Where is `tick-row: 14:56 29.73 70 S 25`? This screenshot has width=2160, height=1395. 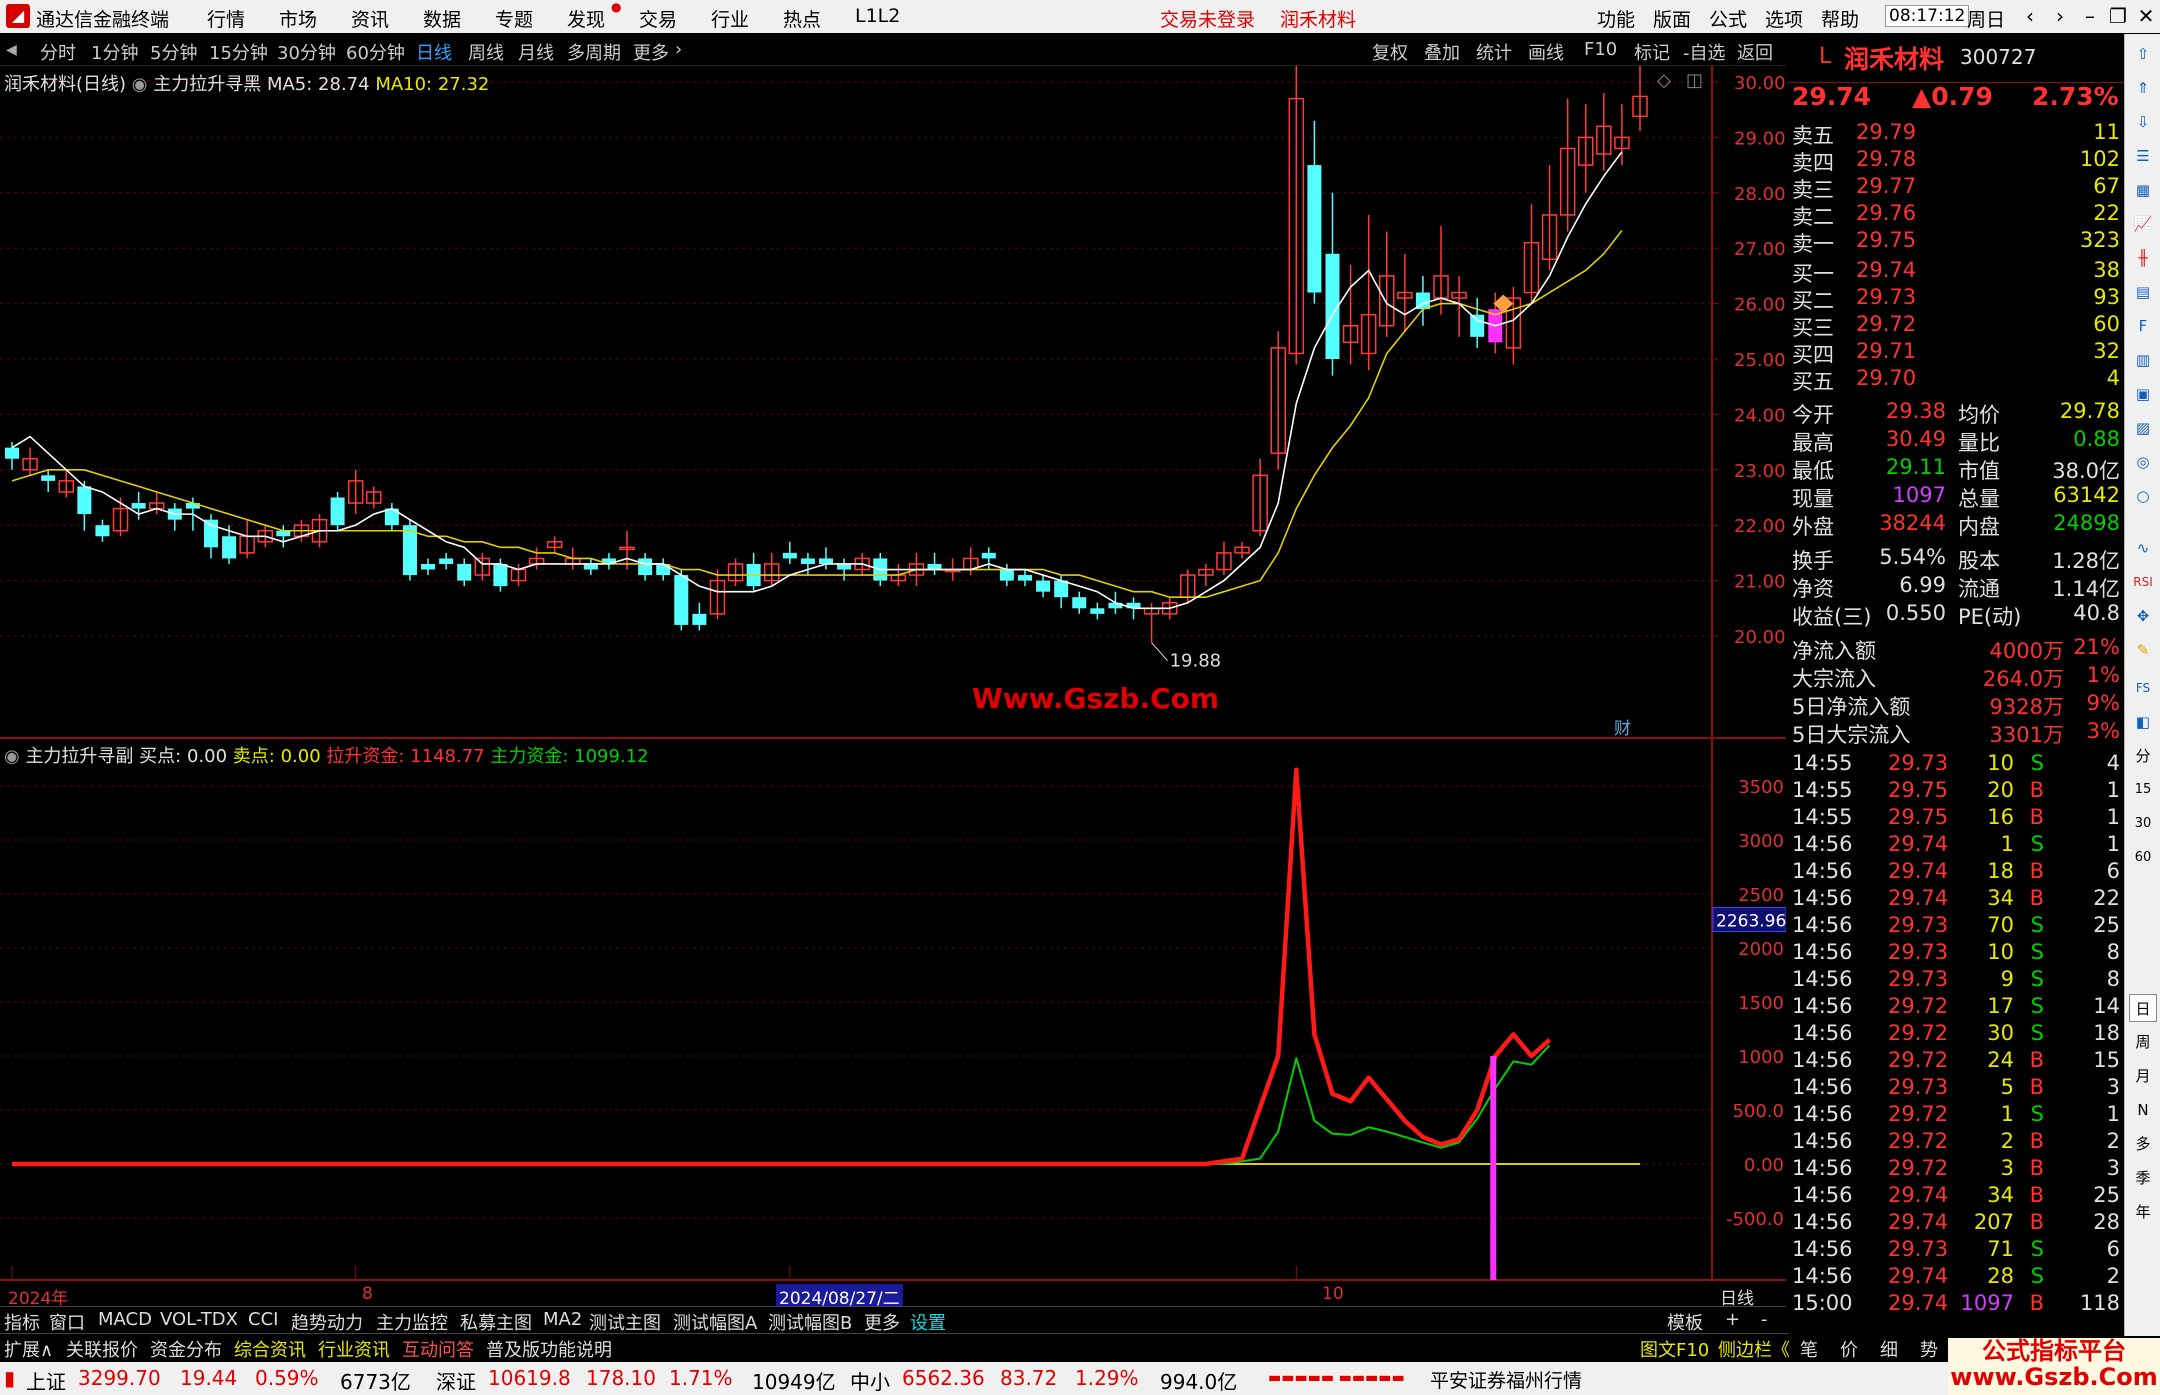 tick-row: 14:56 29.73 70 S 25 is located at coordinates (1956, 926).